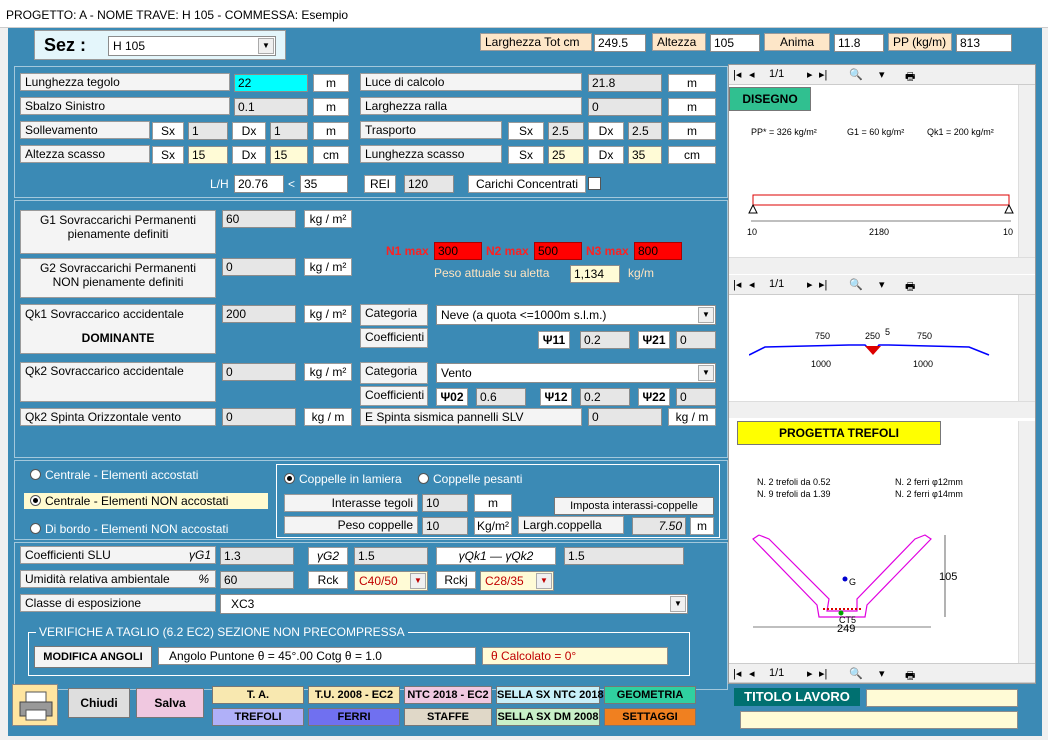 The width and height of the screenshot is (1048, 740). What do you see at coordinates (645, 155) in the screenshot?
I see `lung-scasso-dx-input: 35` at bounding box center [645, 155].